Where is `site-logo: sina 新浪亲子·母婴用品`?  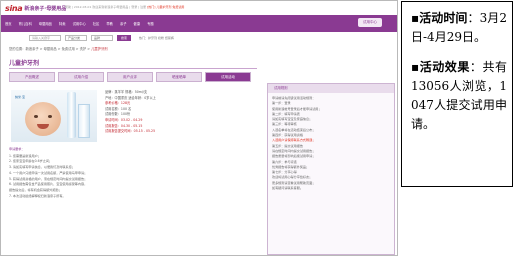
site-logo: sina 新浪亲子·母婴用品 is located at coordinates (35, 8).